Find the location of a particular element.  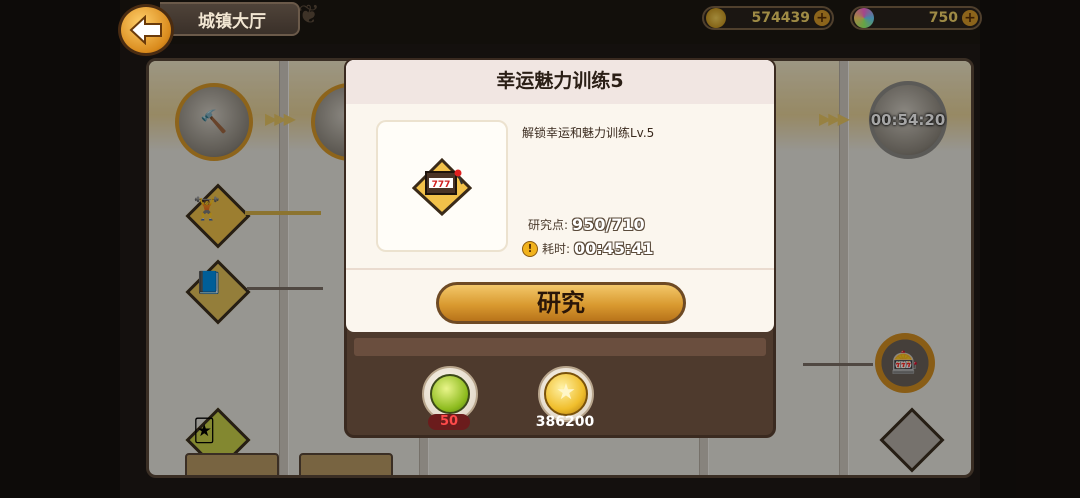

time-row: ! 耗时: 00:45:41 is located at coordinates (588, 248).